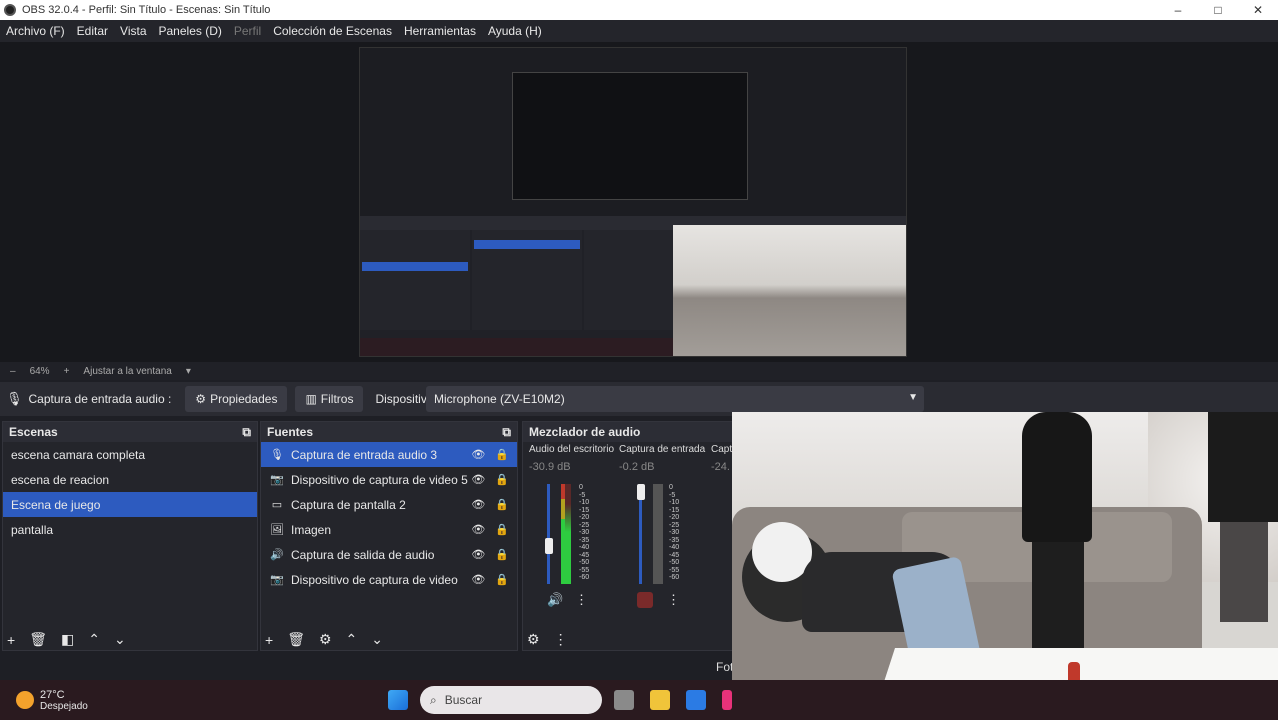 The image size is (1278, 720). What do you see at coordinates (548, 534) in the screenshot?
I see `volume-slider` at bounding box center [548, 534].